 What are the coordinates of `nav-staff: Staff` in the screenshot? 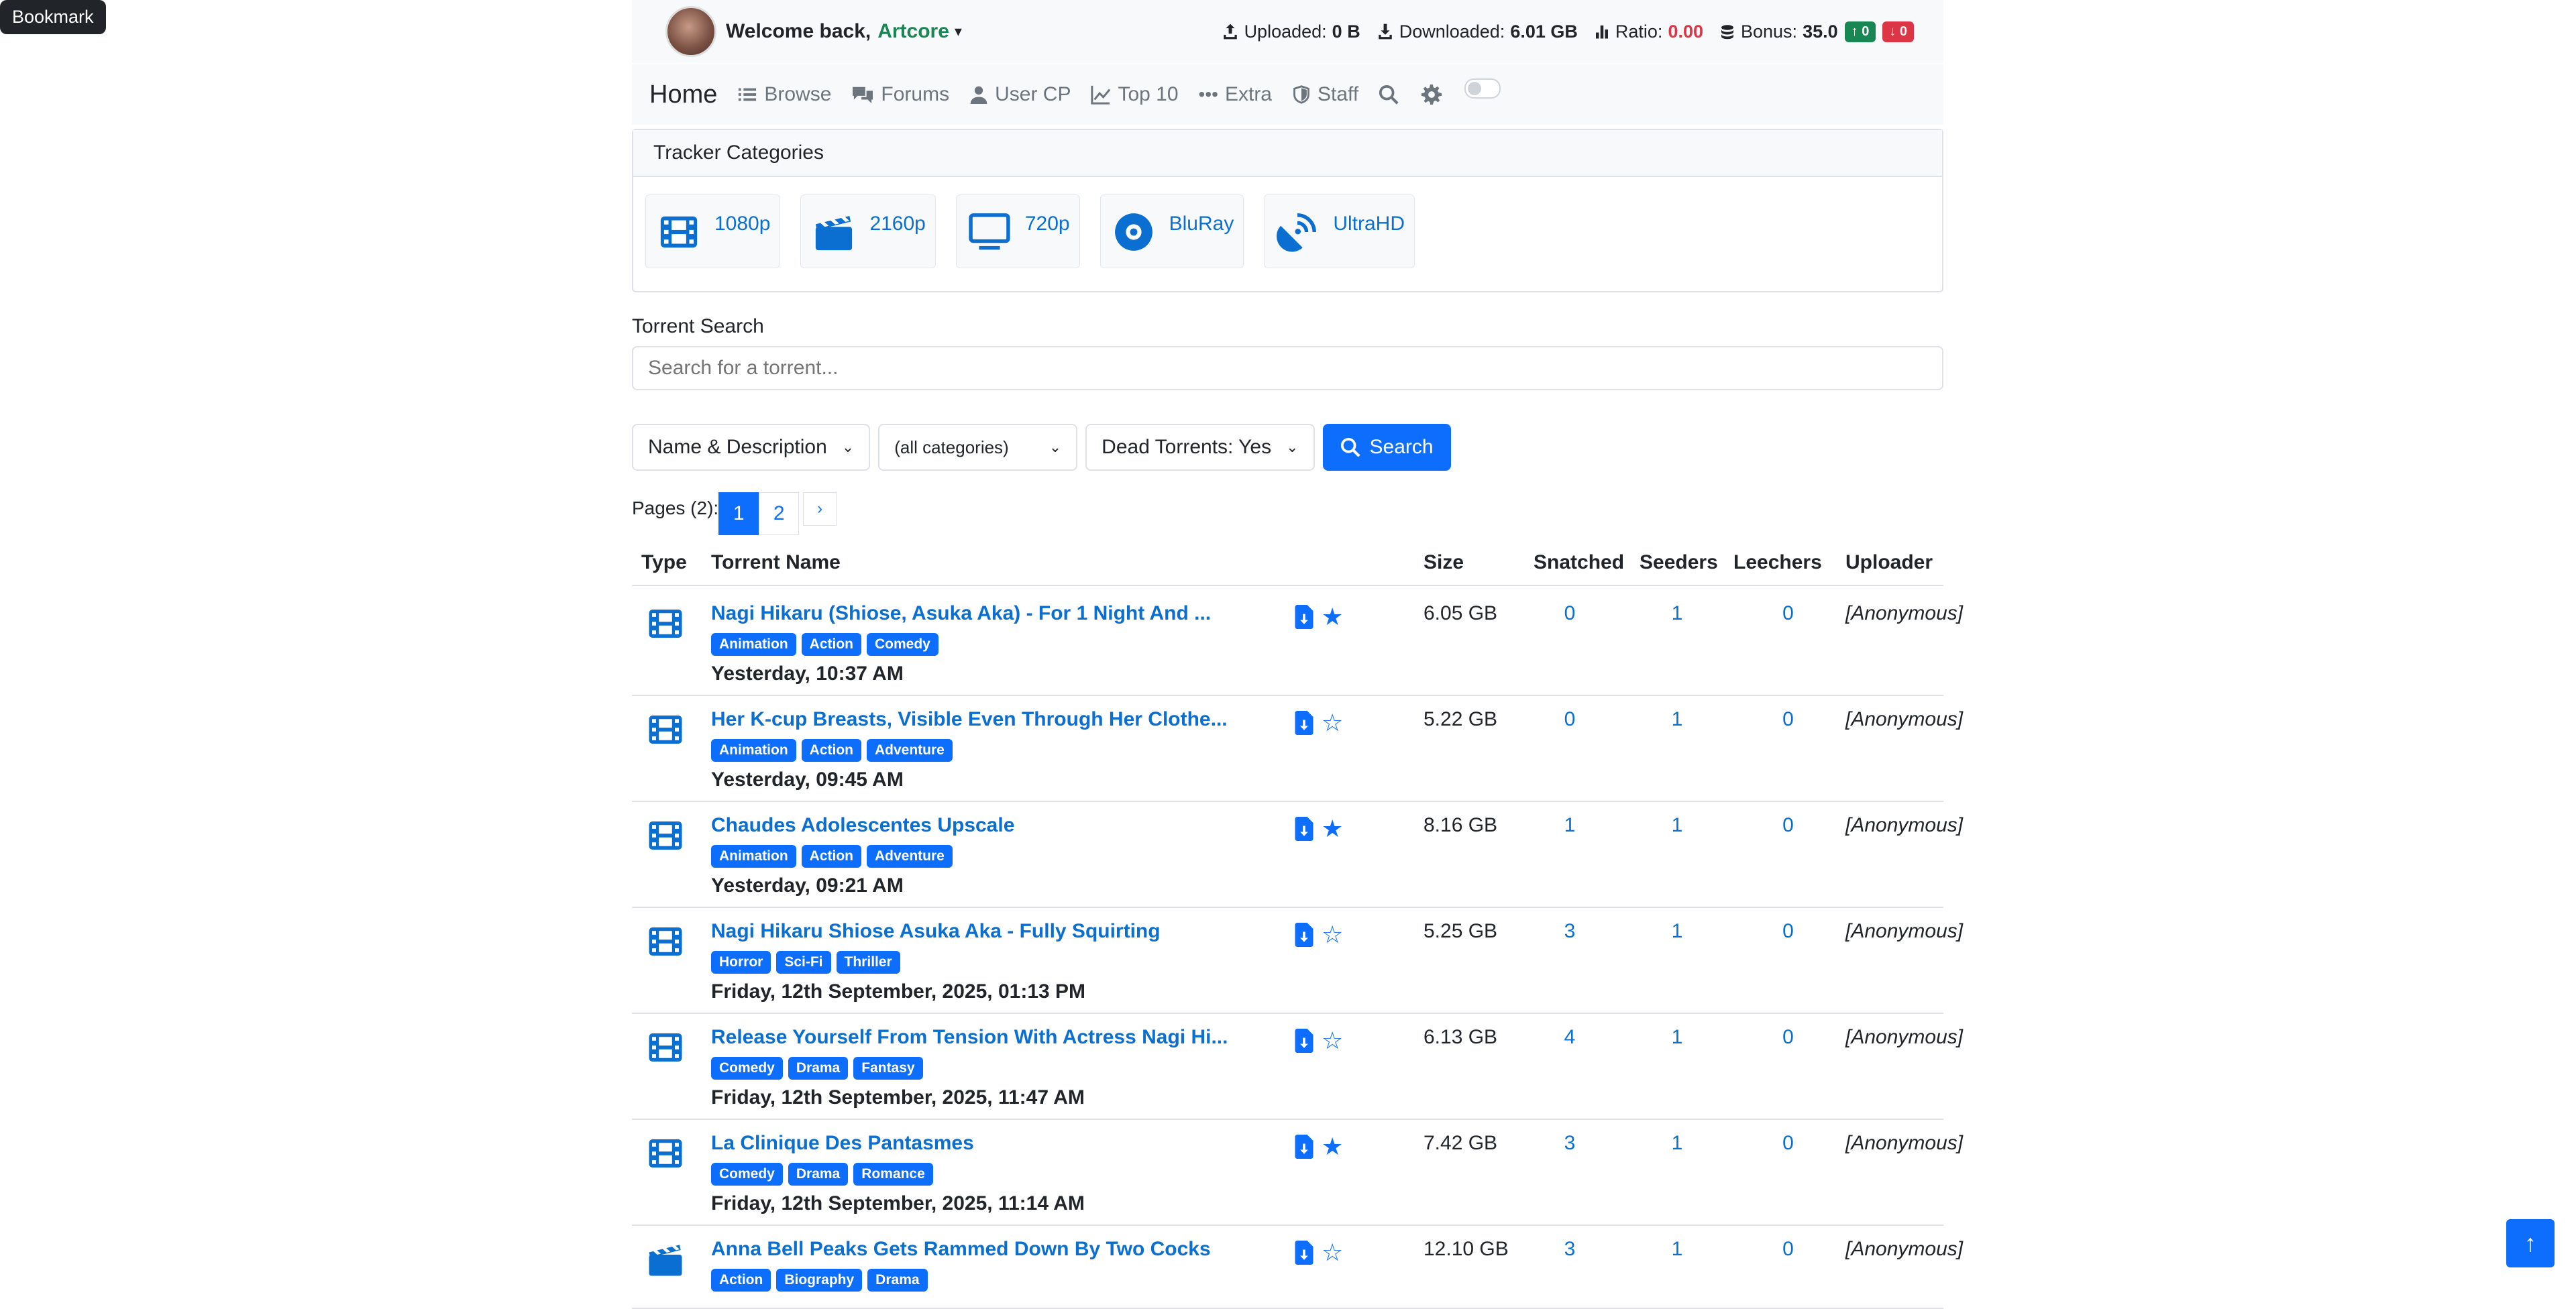 It's located at (1325, 95).